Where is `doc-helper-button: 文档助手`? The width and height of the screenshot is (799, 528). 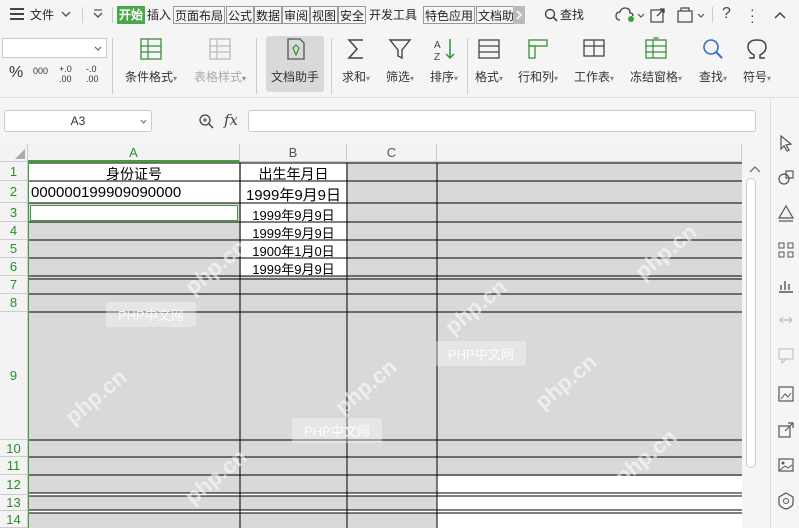 doc-helper-button: 文档助手 is located at coordinates (295, 64).